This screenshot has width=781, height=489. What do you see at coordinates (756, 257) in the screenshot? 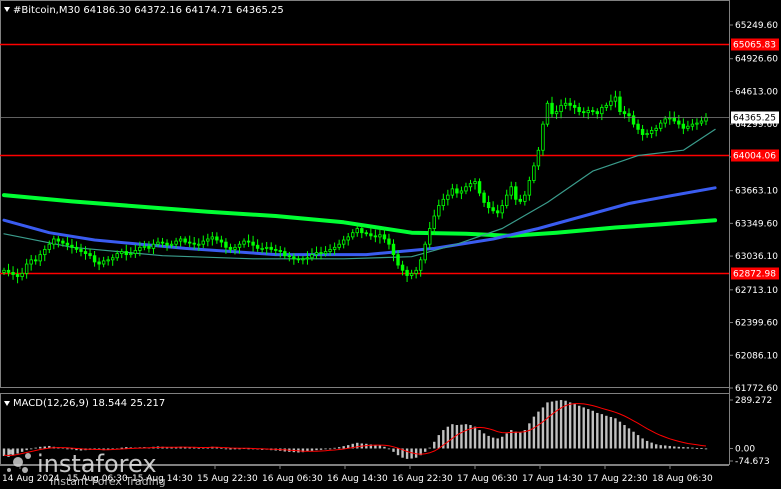
I see `price-tick-label: 63036.10` at bounding box center [756, 257].